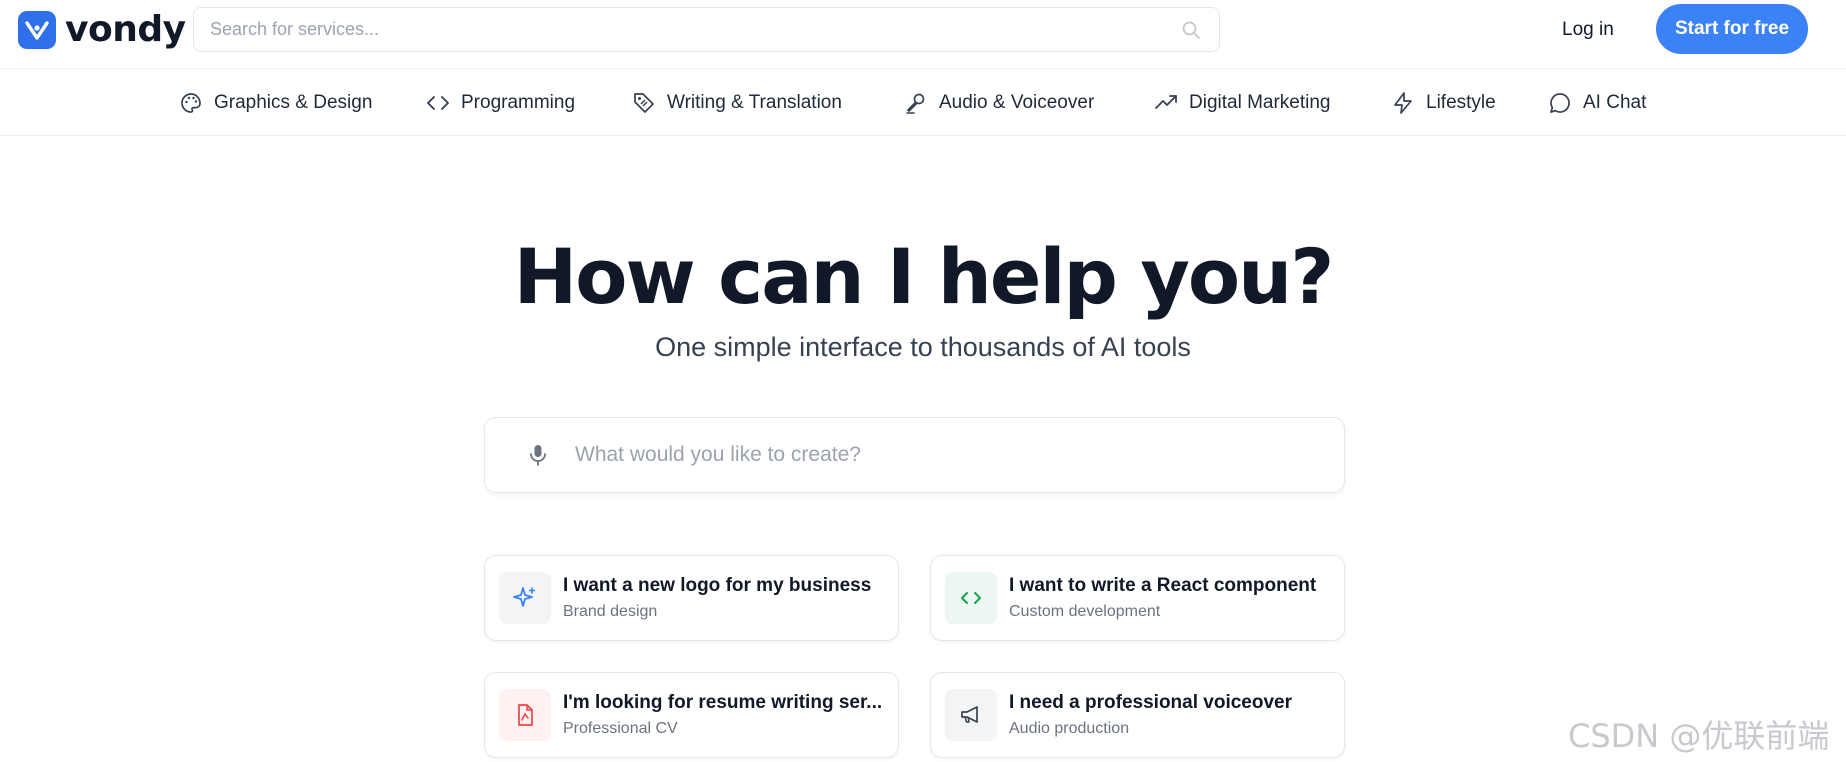 This screenshot has width=1846, height=762. I want to click on category-digital-marketing: Digital Marketing, so click(1242, 103).